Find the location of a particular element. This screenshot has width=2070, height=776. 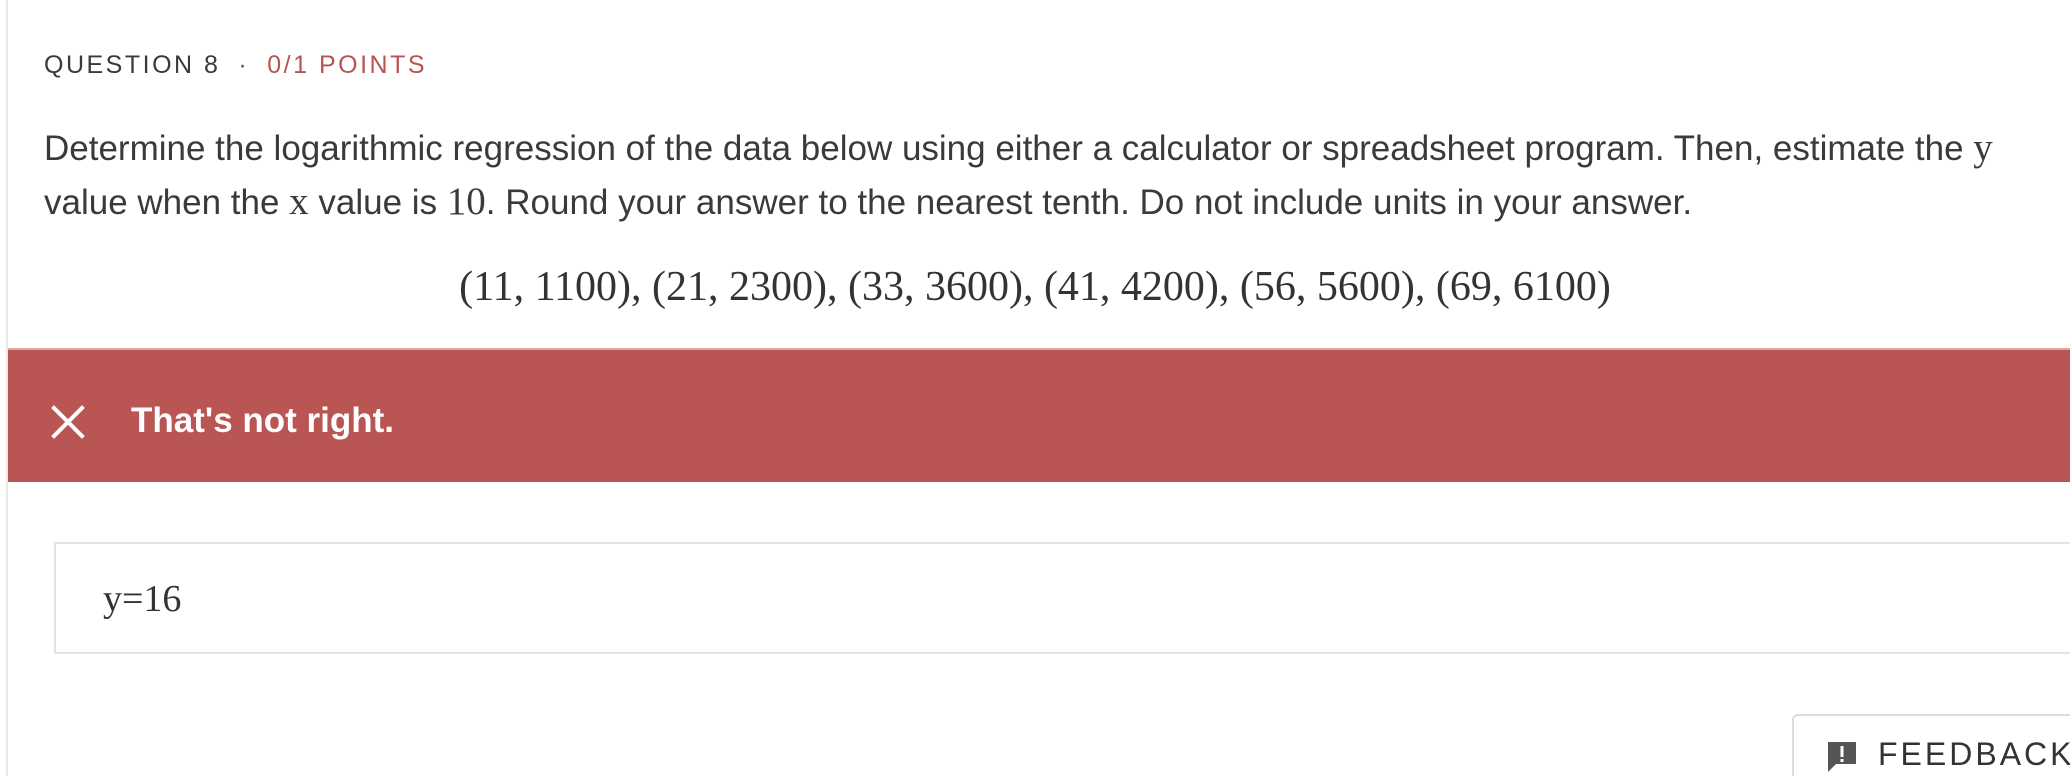

prompt-var-y: y is located at coordinates (1983, 147).